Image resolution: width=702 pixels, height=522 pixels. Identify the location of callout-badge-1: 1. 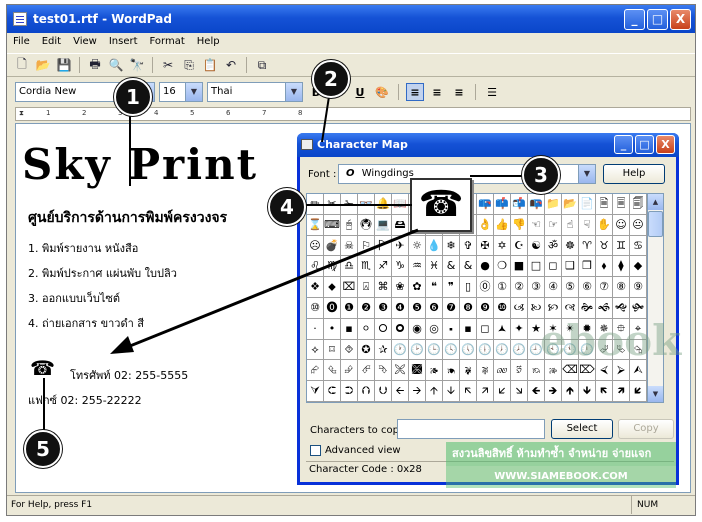
(133, 97).